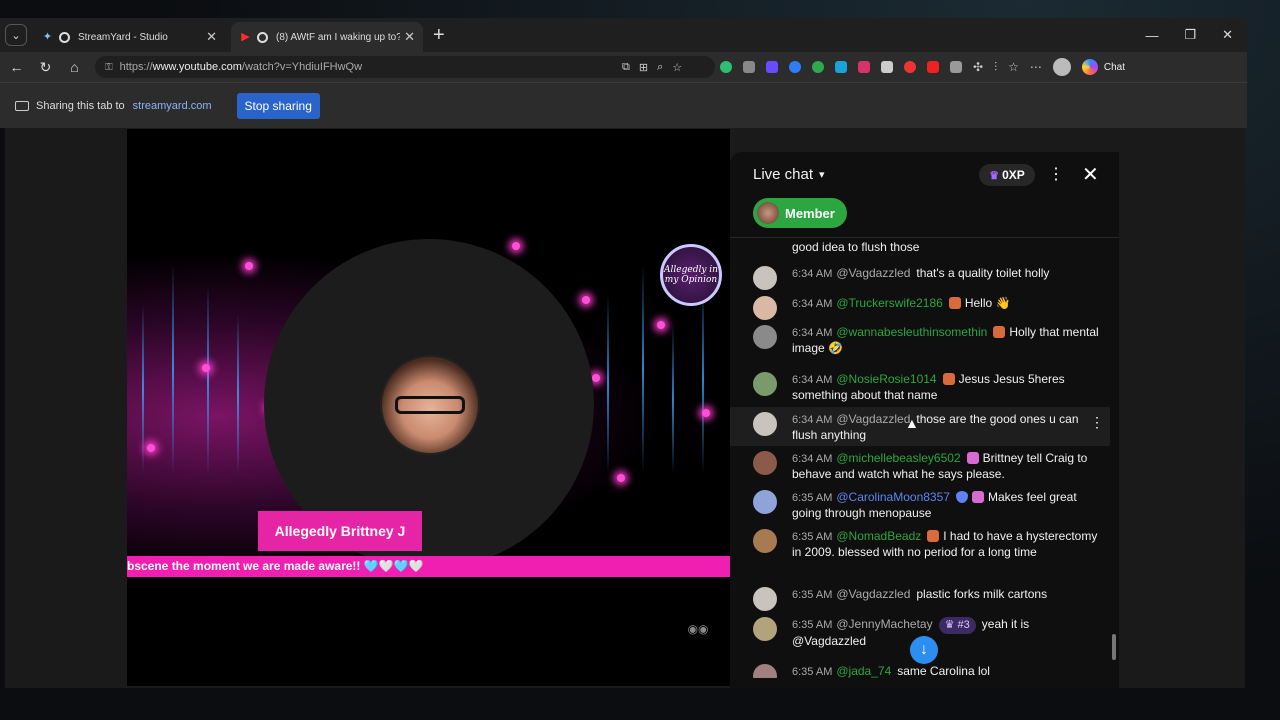 This screenshot has width=1280, height=720. What do you see at coordinates (994, 175) in the screenshot?
I see `crown-icon: ♛` at bounding box center [994, 175].